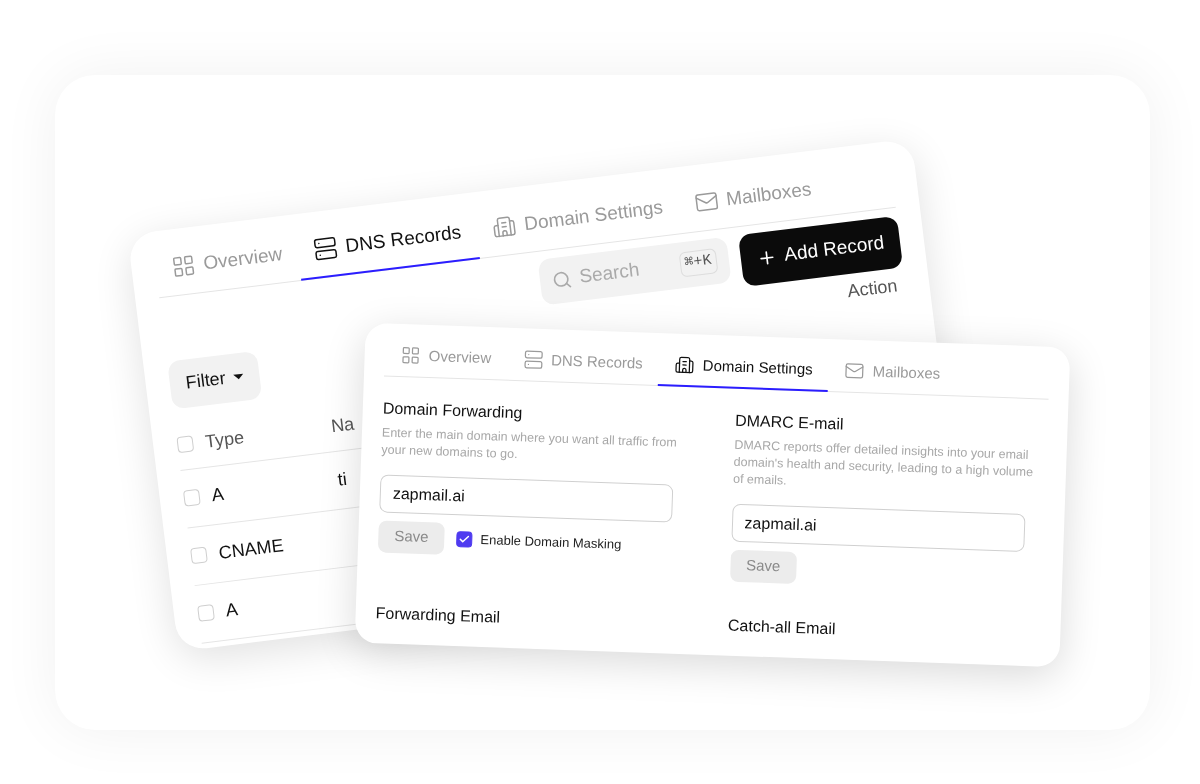 The image size is (1200, 784). Describe the element at coordinates (445, 362) in the screenshot. I see `tab: Overview` at that location.